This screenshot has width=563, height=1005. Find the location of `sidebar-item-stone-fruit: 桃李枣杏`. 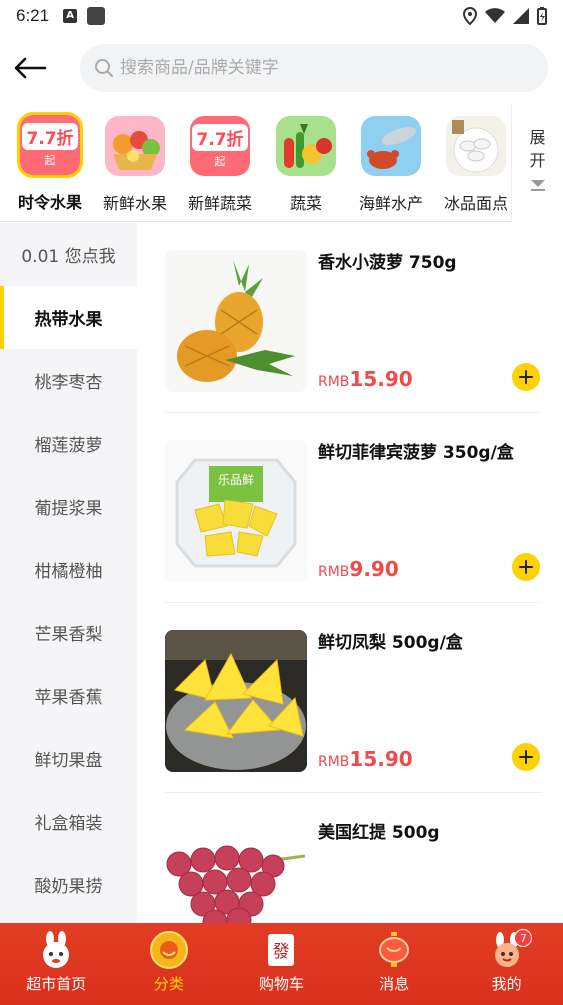

sidebar-item-stone-fruit: 桃李枣杏 is located at coordinates (68, 380).